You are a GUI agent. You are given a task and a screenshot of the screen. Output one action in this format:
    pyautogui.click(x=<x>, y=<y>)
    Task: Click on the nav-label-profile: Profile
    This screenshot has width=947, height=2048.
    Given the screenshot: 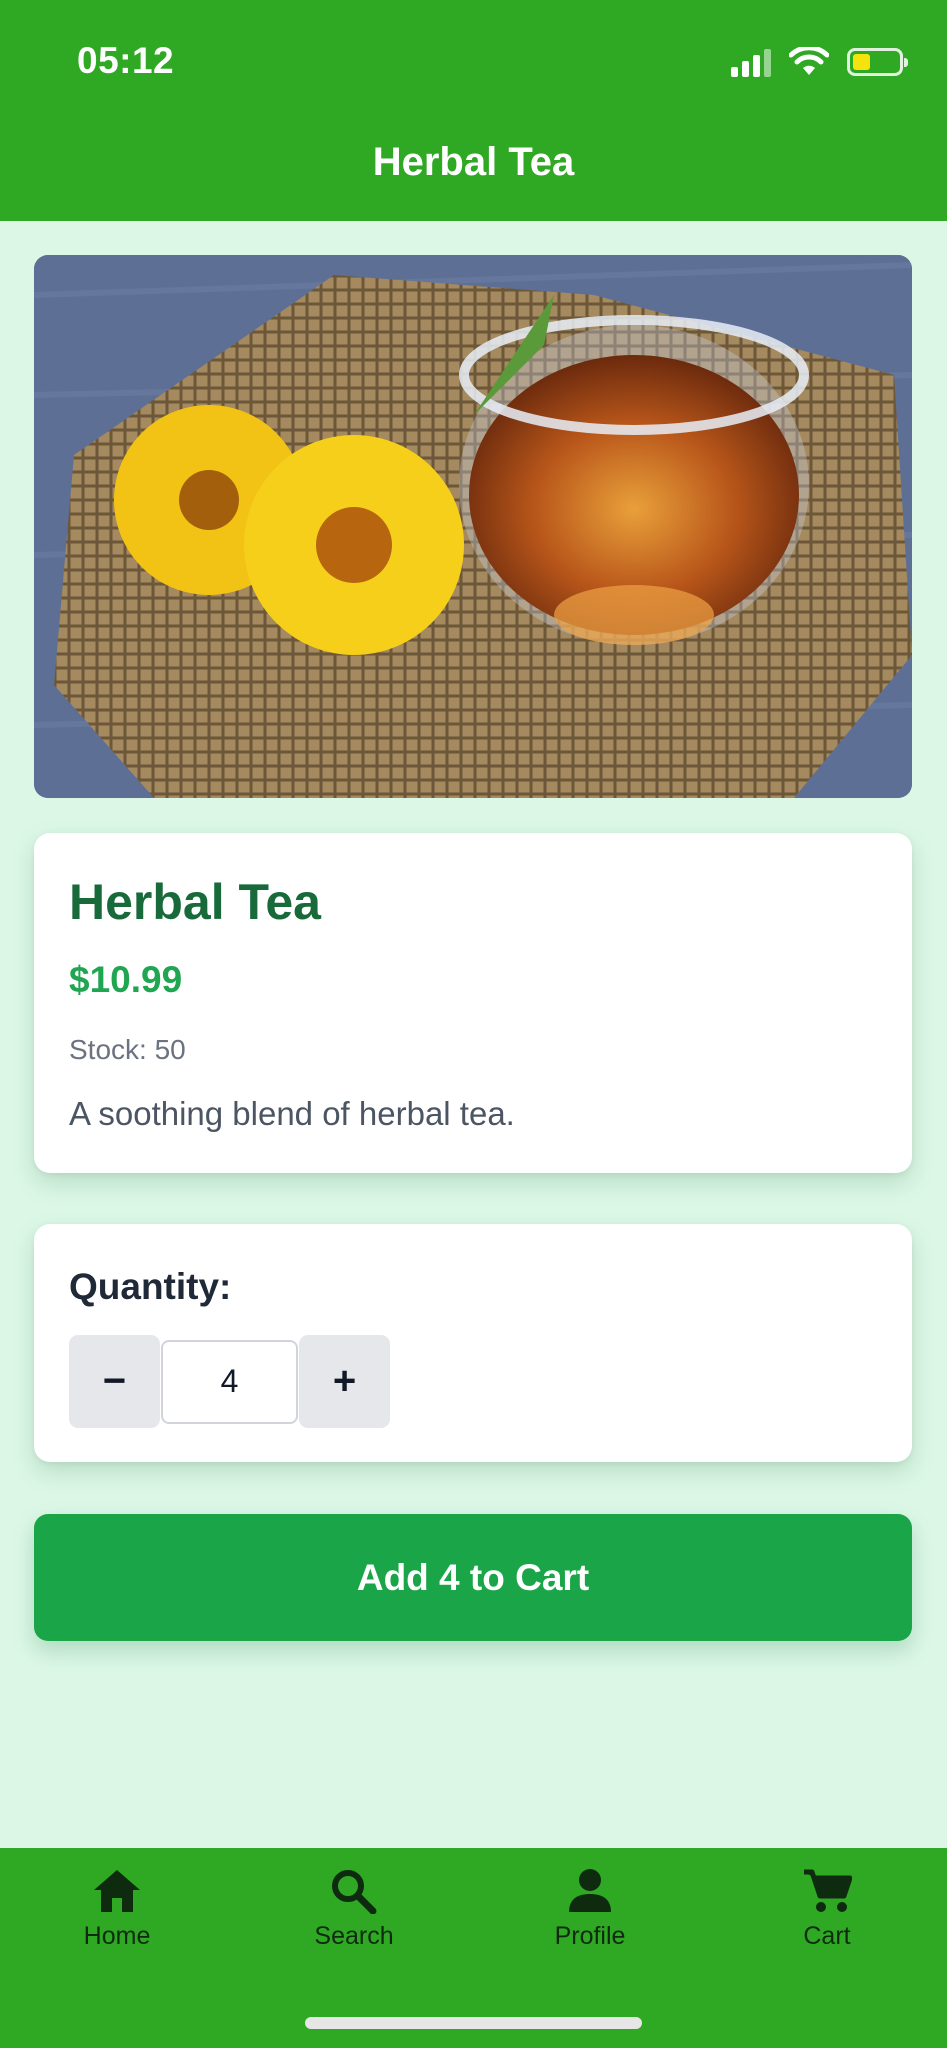 What is the action you would take?
    pyautogui.click(x=590, y=1936)
    